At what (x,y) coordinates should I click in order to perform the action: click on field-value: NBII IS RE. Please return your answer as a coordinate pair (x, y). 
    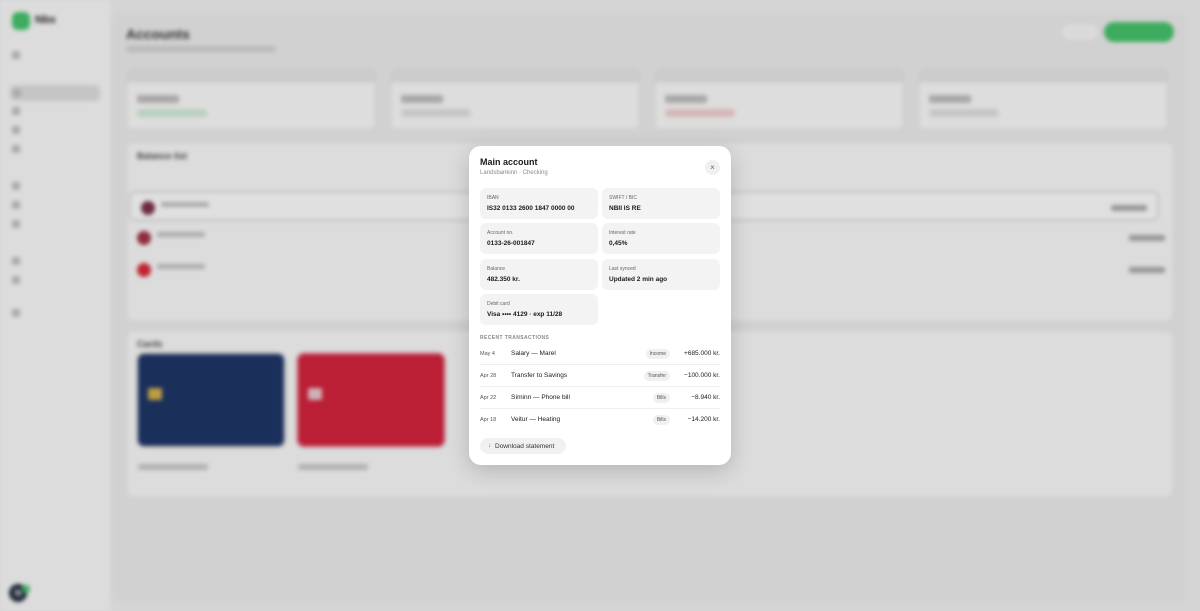
    Looking at the image, I should click on (625, 208).